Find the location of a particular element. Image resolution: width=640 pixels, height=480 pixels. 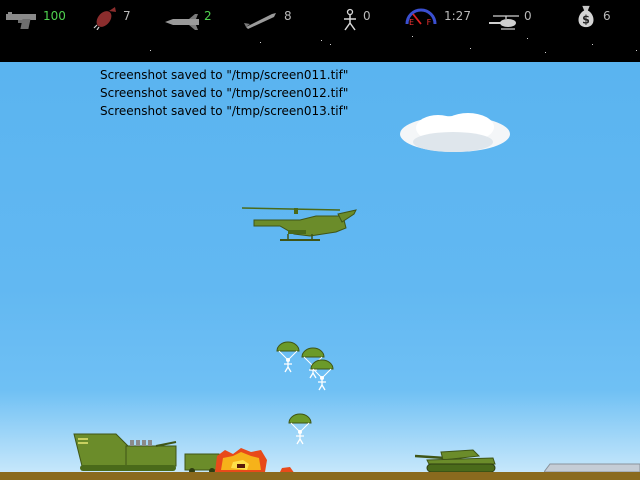

money-value: 6 is located at coordinates (607, 16).